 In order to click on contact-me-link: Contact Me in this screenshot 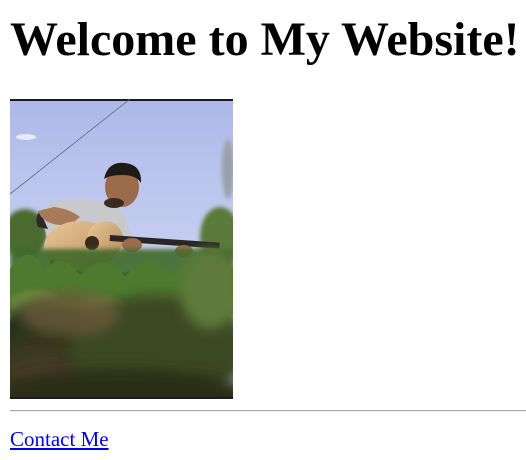, I will do `click(59, 439)`.